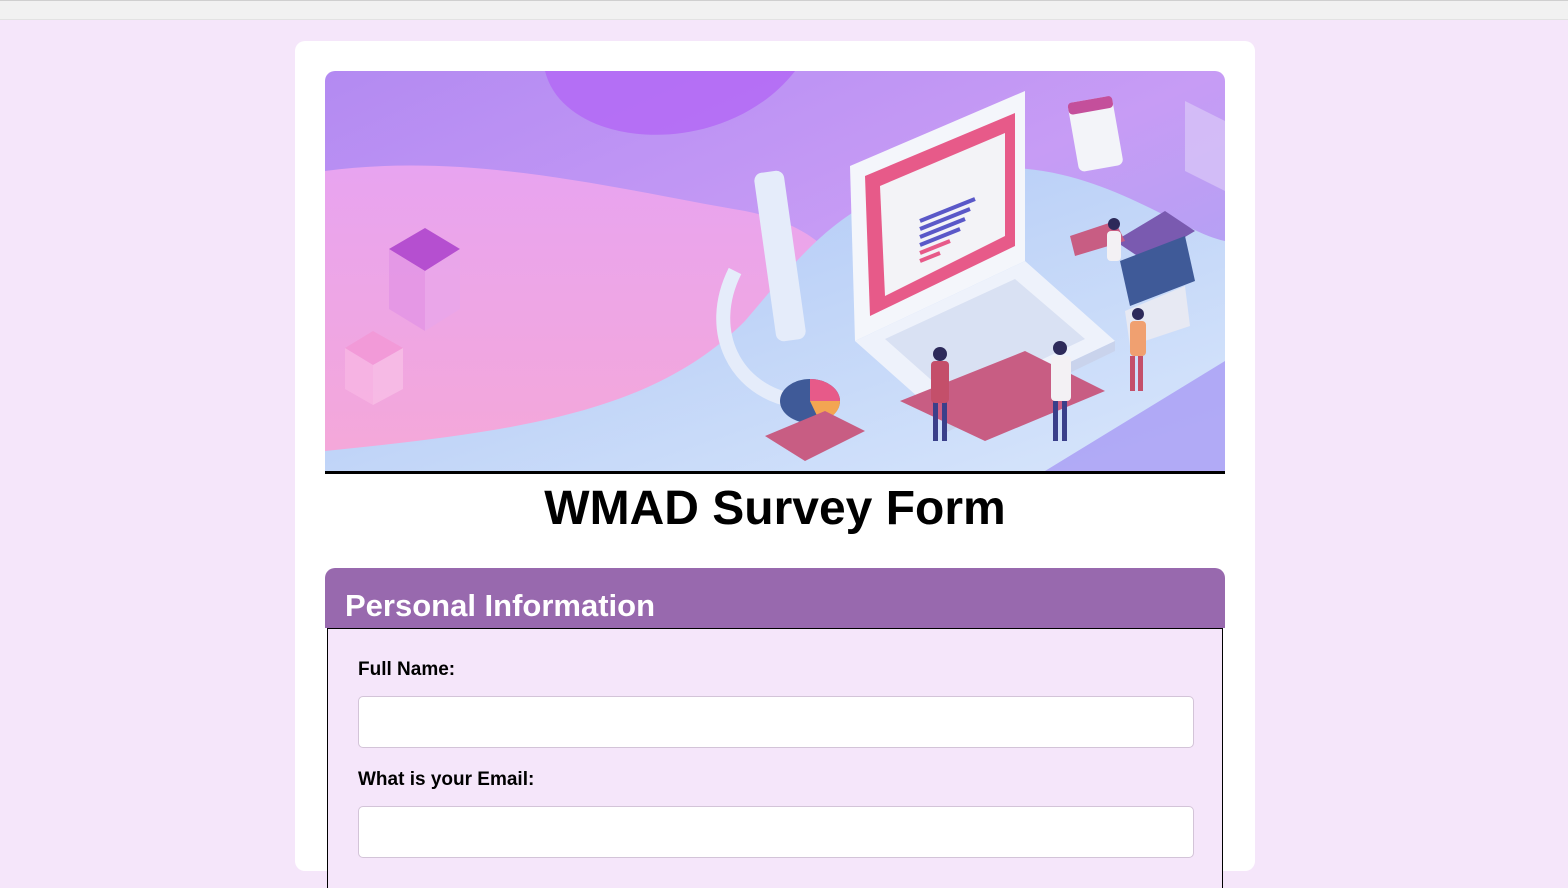 Image resolution: width=1568 pixels, height=888 pixels. Describe the element at coordinates (775, 508) in the screenshot. I see `page-title: WMAD Survey Form` at that location.